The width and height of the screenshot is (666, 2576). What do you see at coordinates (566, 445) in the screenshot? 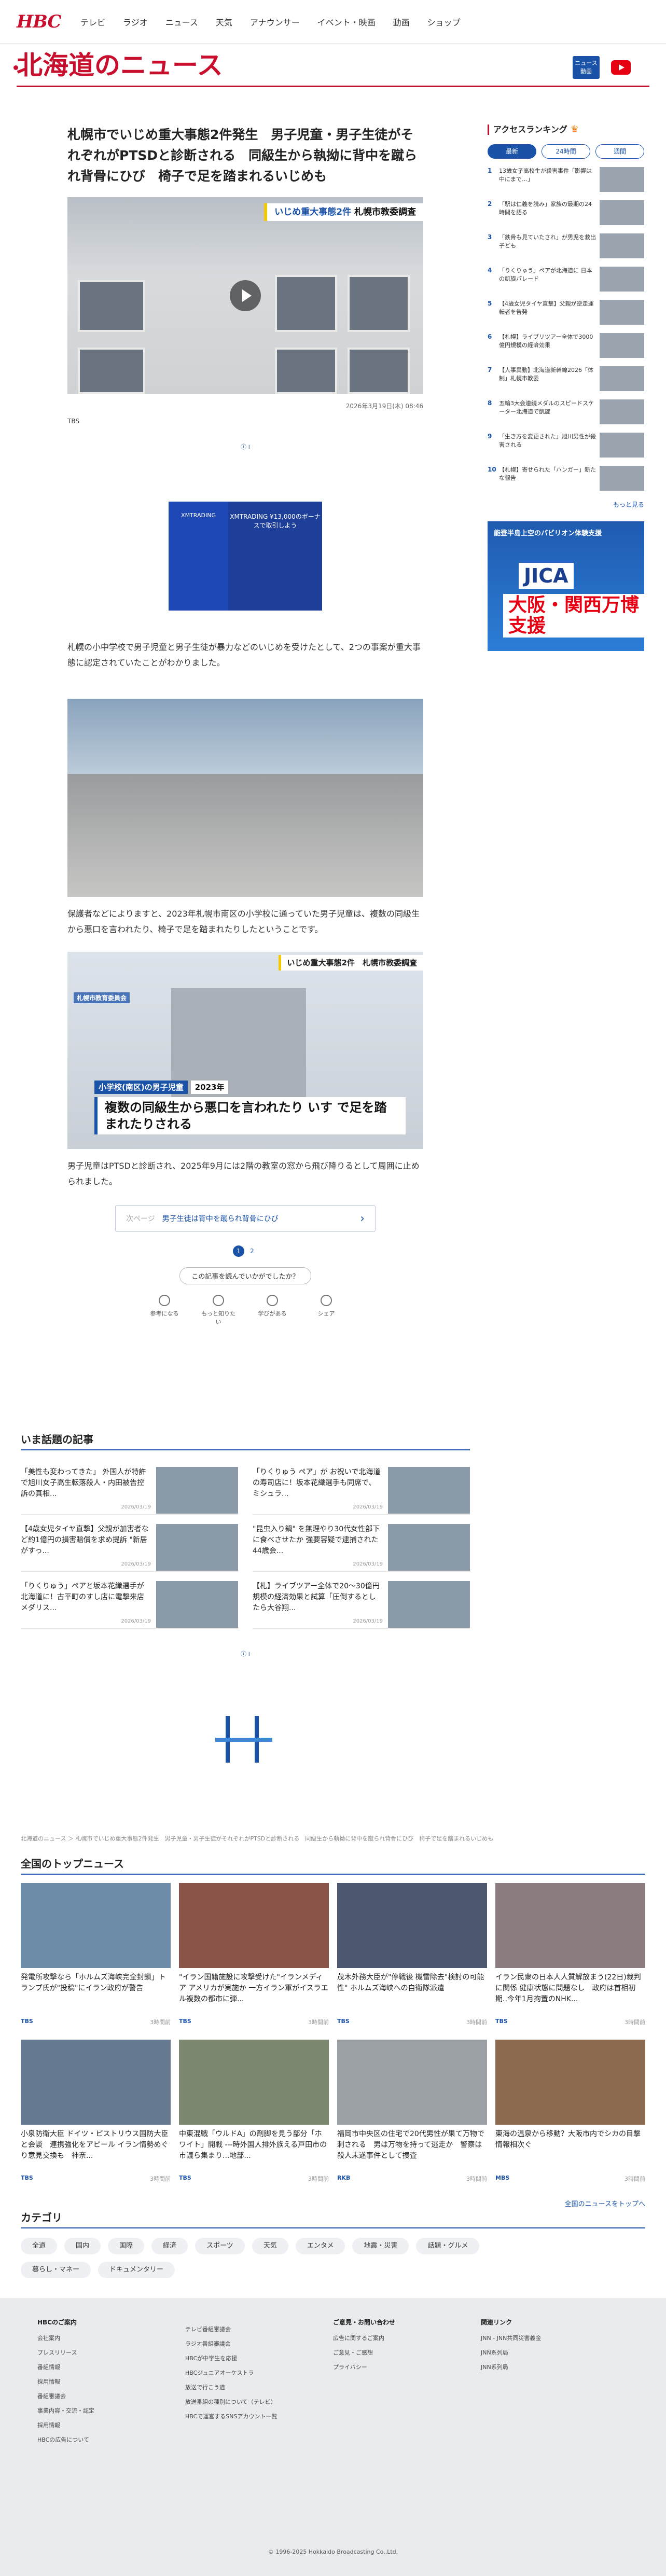
I see `ranking-item: 9 「生き方を変更された」旭川男性が殺害される` at bounding box center [566, 445].